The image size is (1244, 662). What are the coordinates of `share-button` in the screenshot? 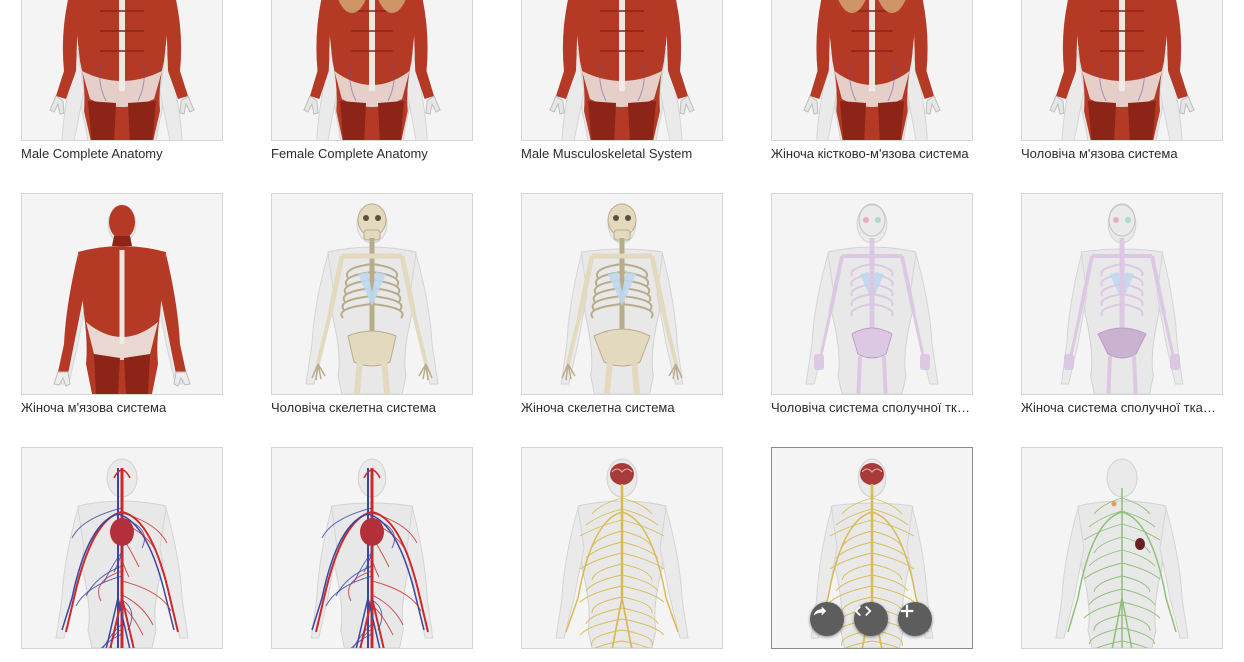 It's located at (827, 619).